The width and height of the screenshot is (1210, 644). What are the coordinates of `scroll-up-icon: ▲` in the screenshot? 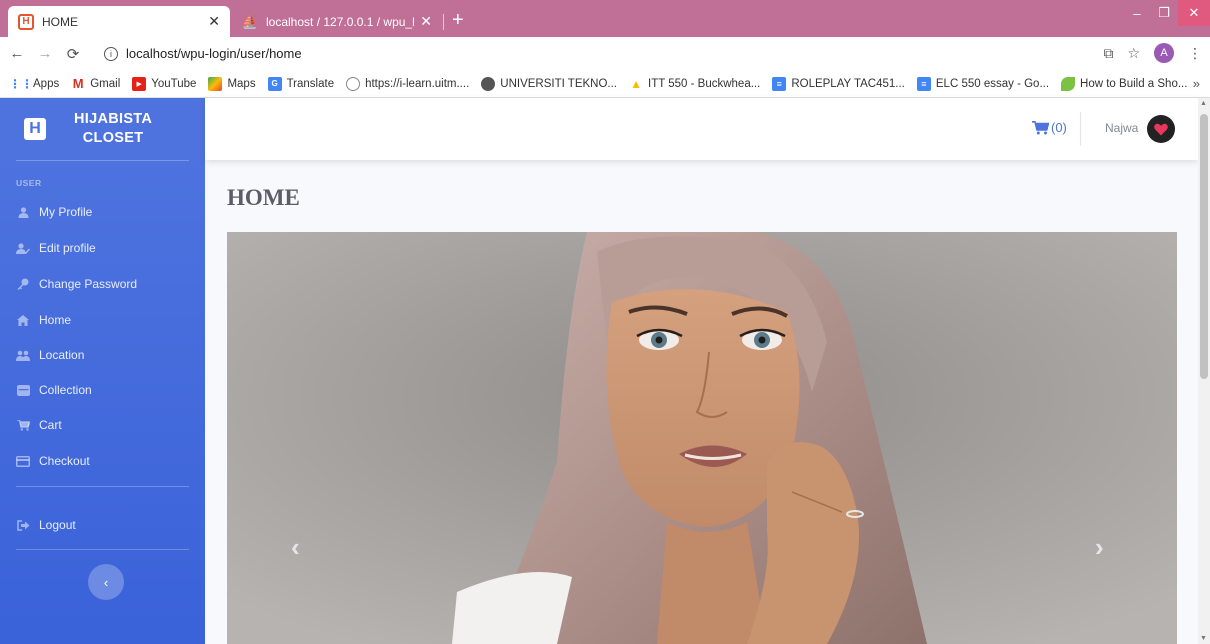 It's located at (1203, 103).